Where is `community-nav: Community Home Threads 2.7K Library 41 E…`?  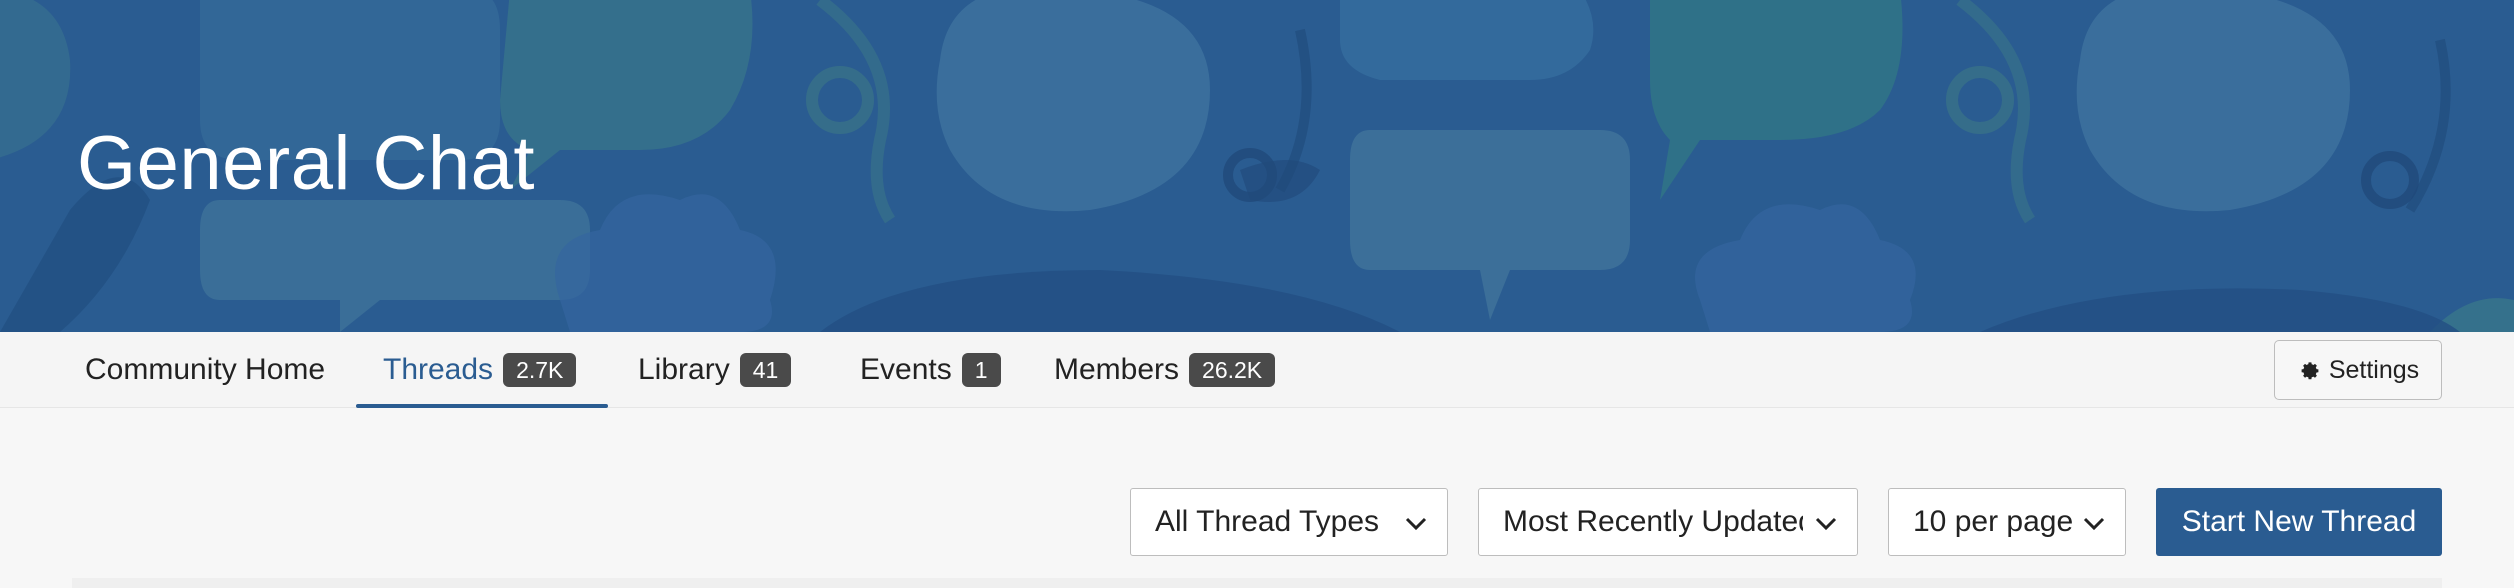 community-nav: Community Home Threads 2.7K Library 41 E… is located at coordinates (1257, 370).